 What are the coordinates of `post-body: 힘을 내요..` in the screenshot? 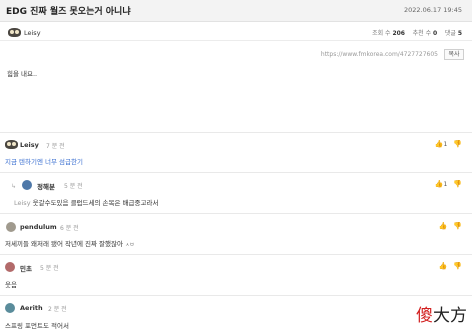 It's located at (22, 74).